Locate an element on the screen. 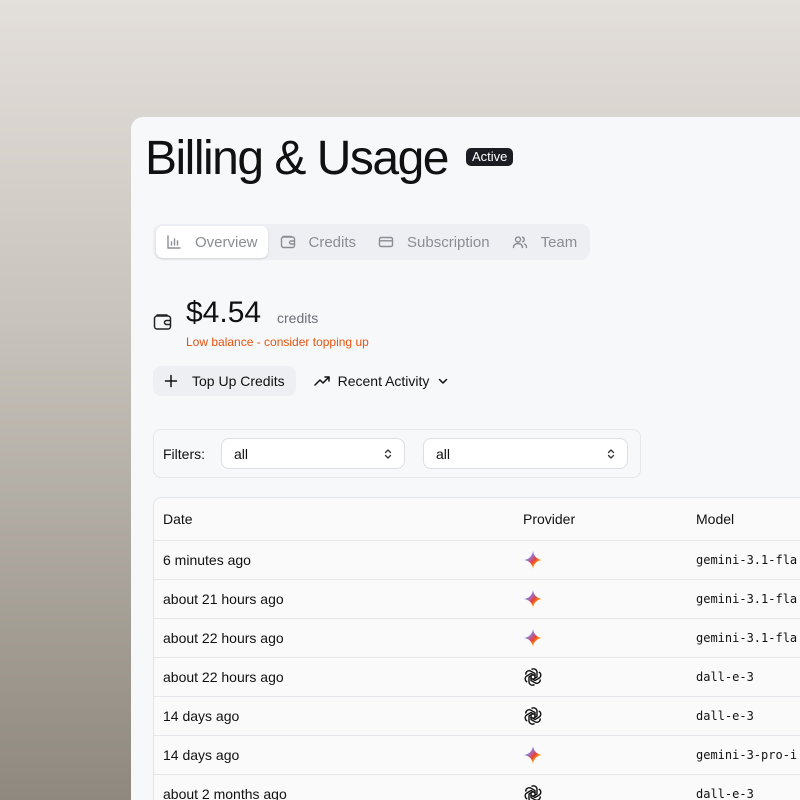  table-row: 6 minutes ago gemini-3.1-fla is located at coordinates (477, 559).